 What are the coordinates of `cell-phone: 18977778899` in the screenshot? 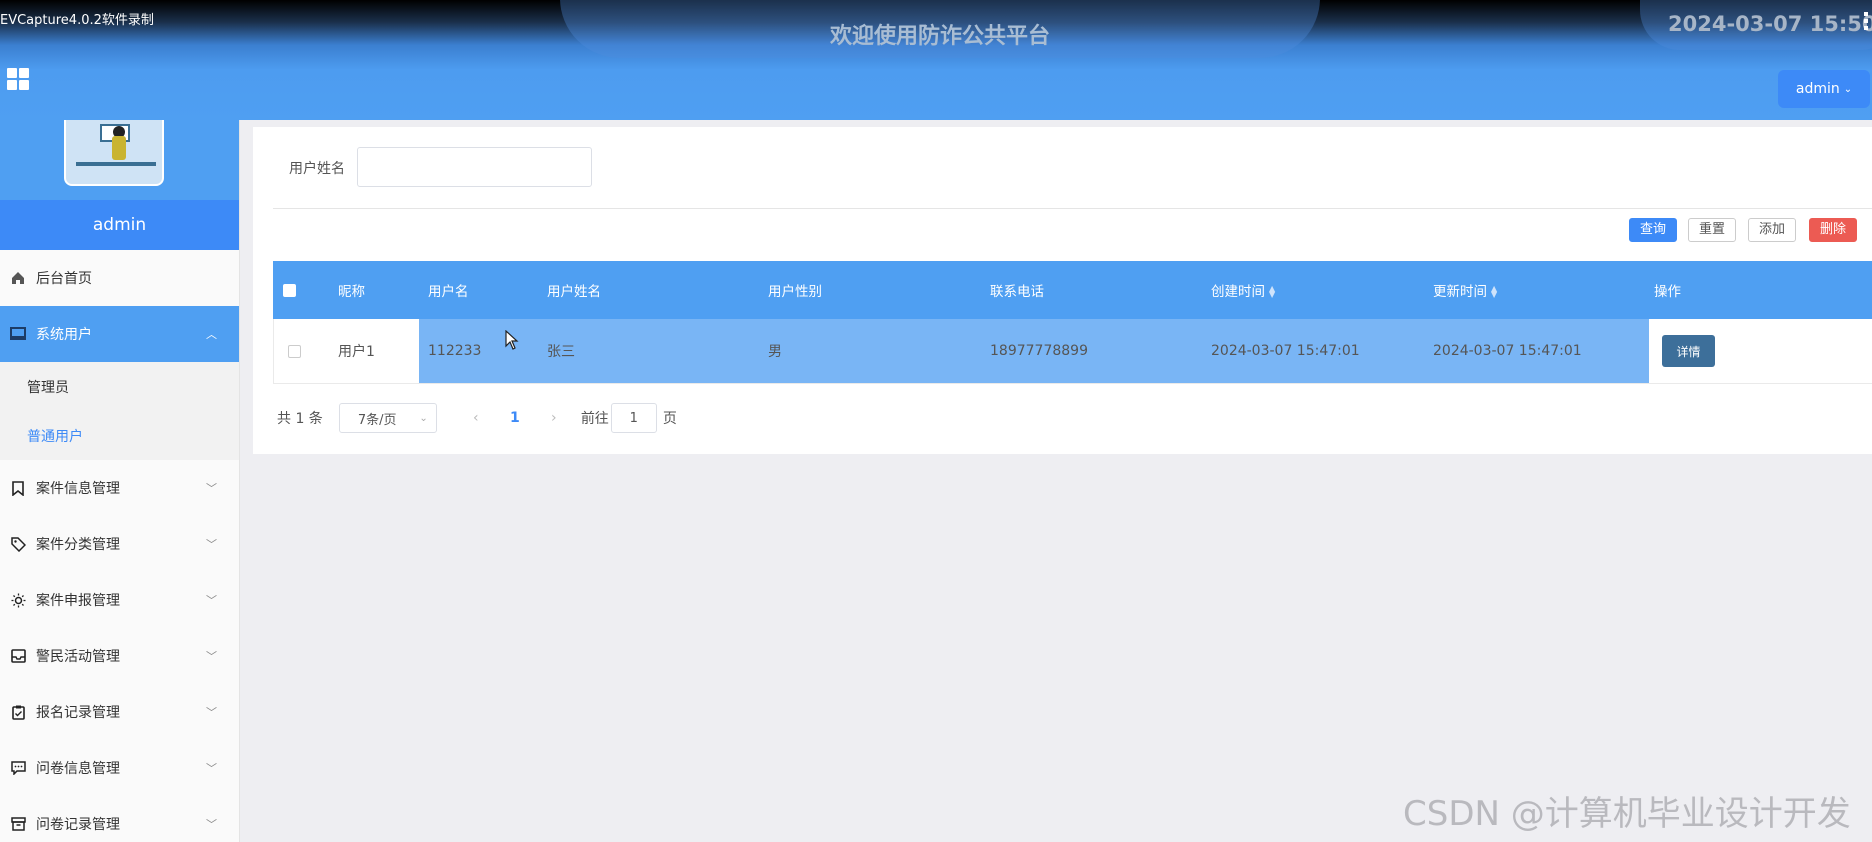 It's located at (1039, 351).